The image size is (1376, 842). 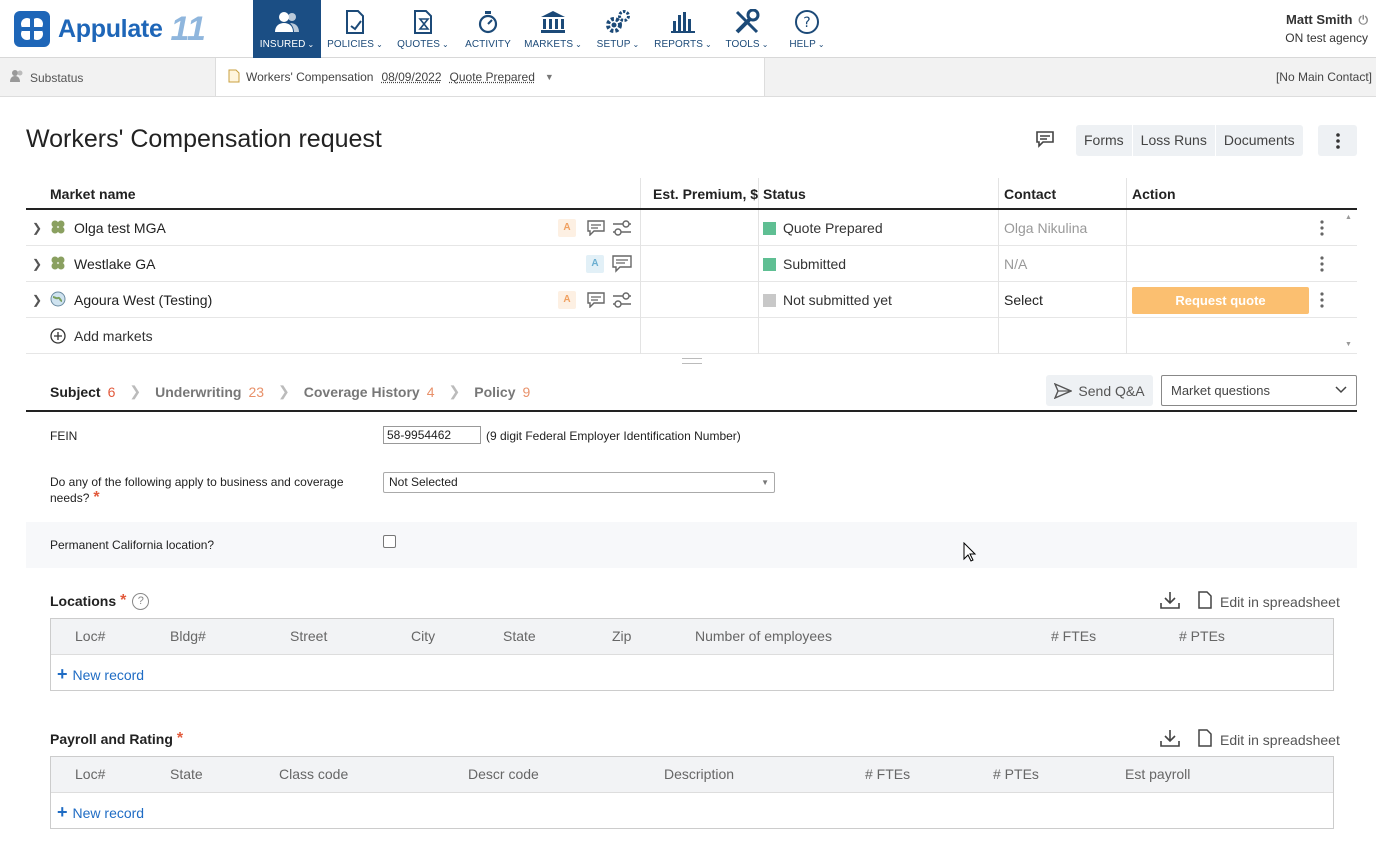 I want to click on nav-label: POLICIES, so click(x=351, y=44).